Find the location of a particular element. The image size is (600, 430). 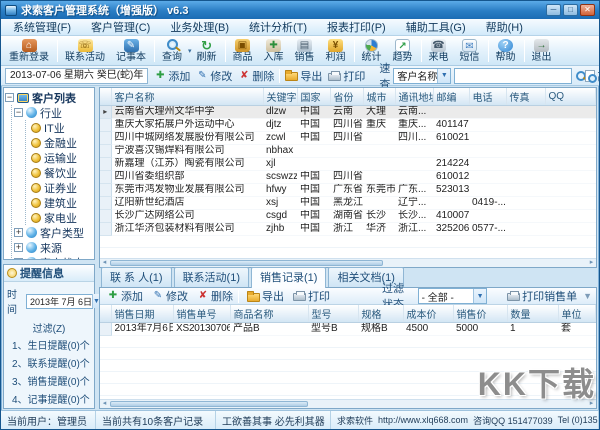

column-header: 规格 is located at coordinates (381, 314).